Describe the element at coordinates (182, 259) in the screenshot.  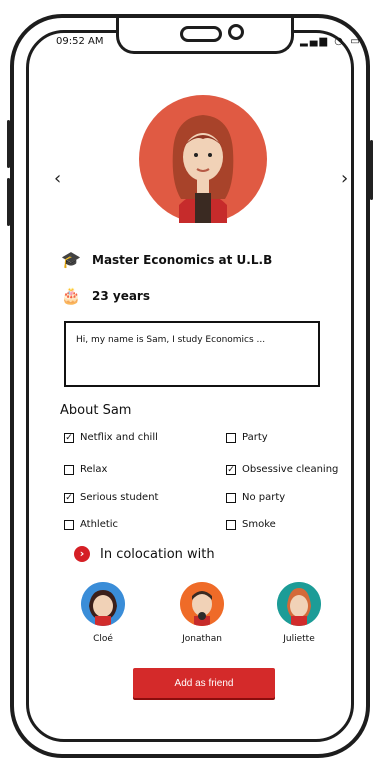
I see `education-text: Master Economics at U.L.B` at that location.